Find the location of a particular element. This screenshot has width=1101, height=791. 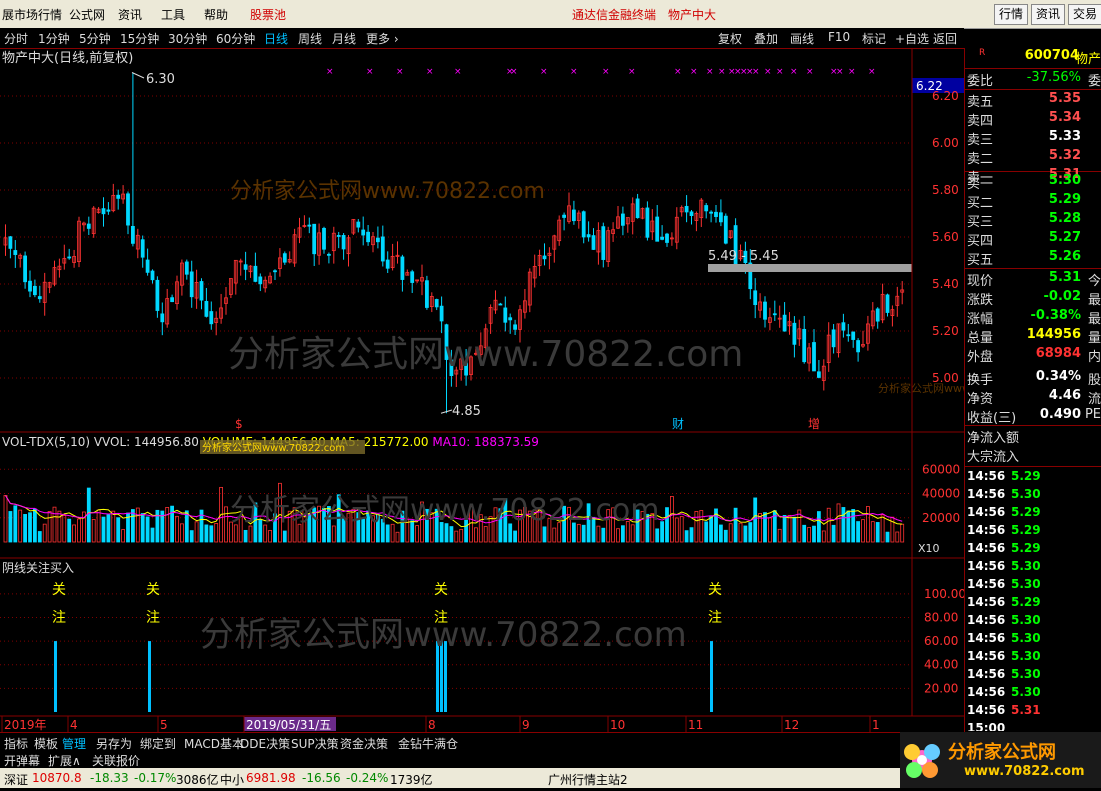

bid-row-3-value: 5.28 is located at coordinates (1064, 218).